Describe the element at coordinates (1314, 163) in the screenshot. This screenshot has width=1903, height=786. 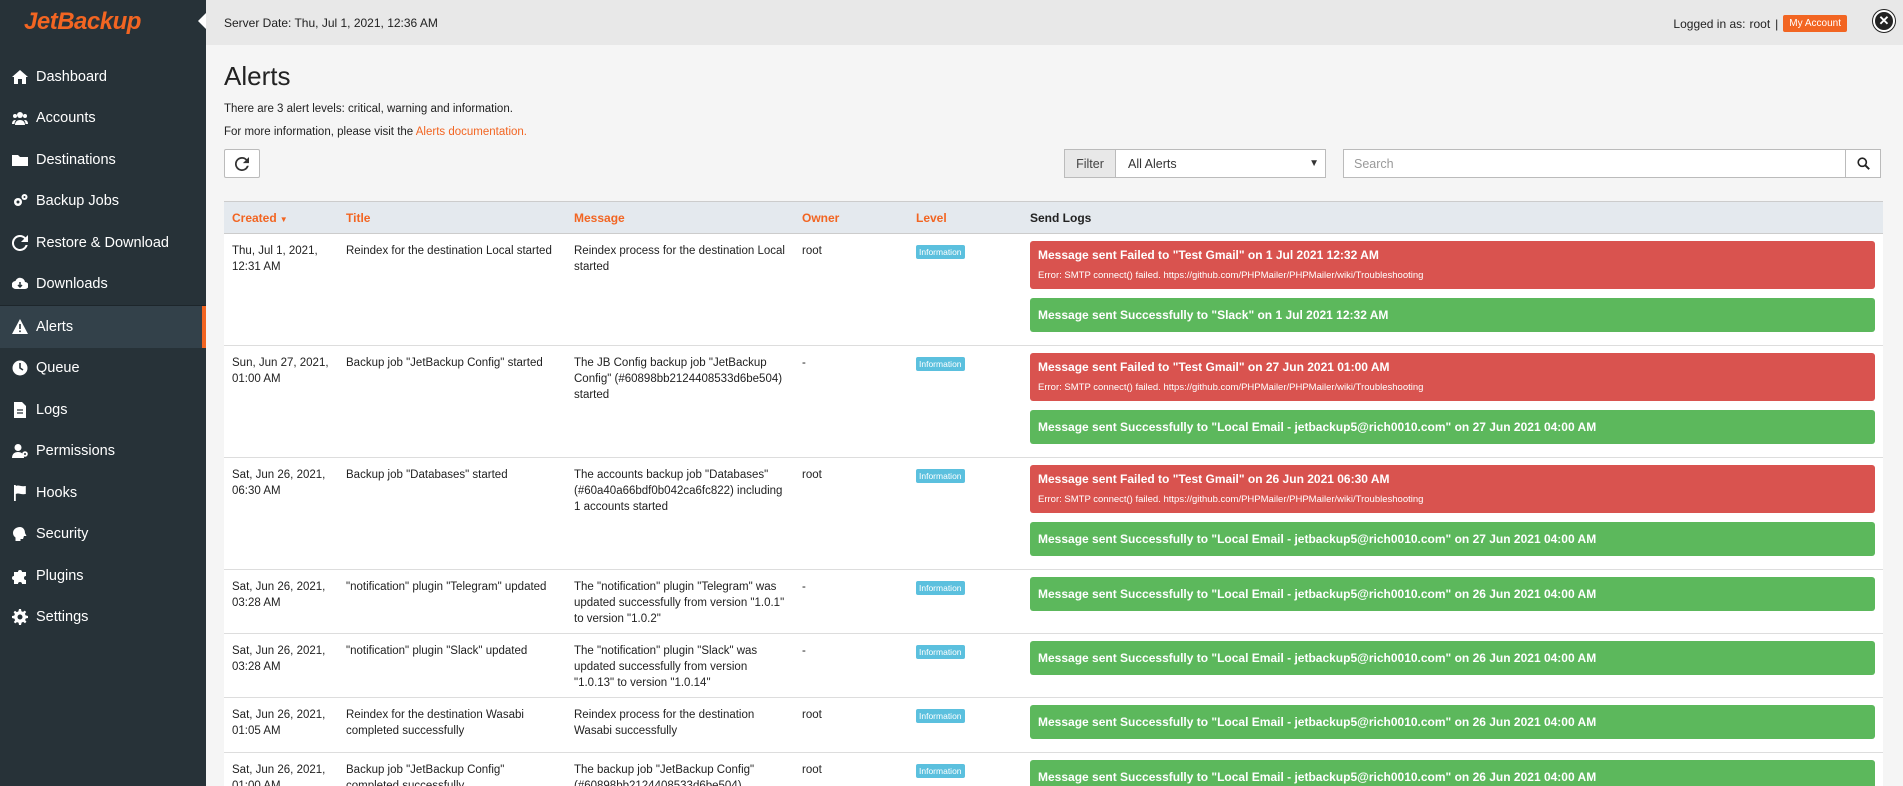
I see `chevron-down-icon: ▼` at that location.